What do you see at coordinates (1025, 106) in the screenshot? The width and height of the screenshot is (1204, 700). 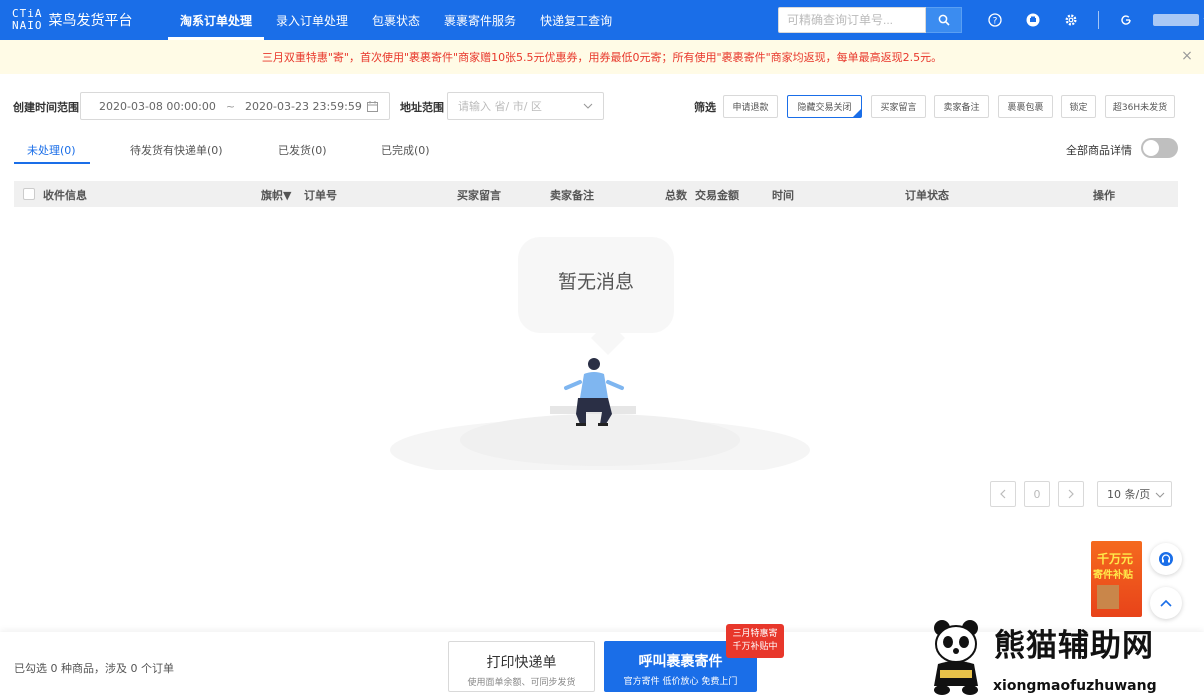 I see `tag-guoguo-package: 裹裹包裹` at bounding box center [1025, 106].